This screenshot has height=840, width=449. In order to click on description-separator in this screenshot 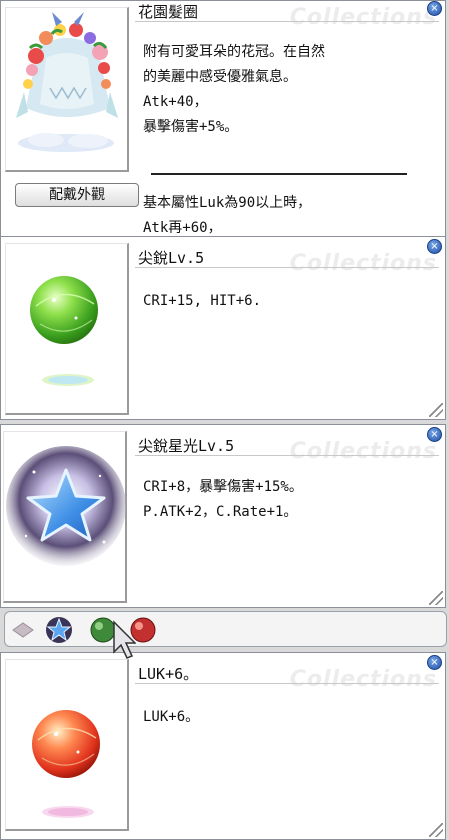, I will do `click(279, 174)`.